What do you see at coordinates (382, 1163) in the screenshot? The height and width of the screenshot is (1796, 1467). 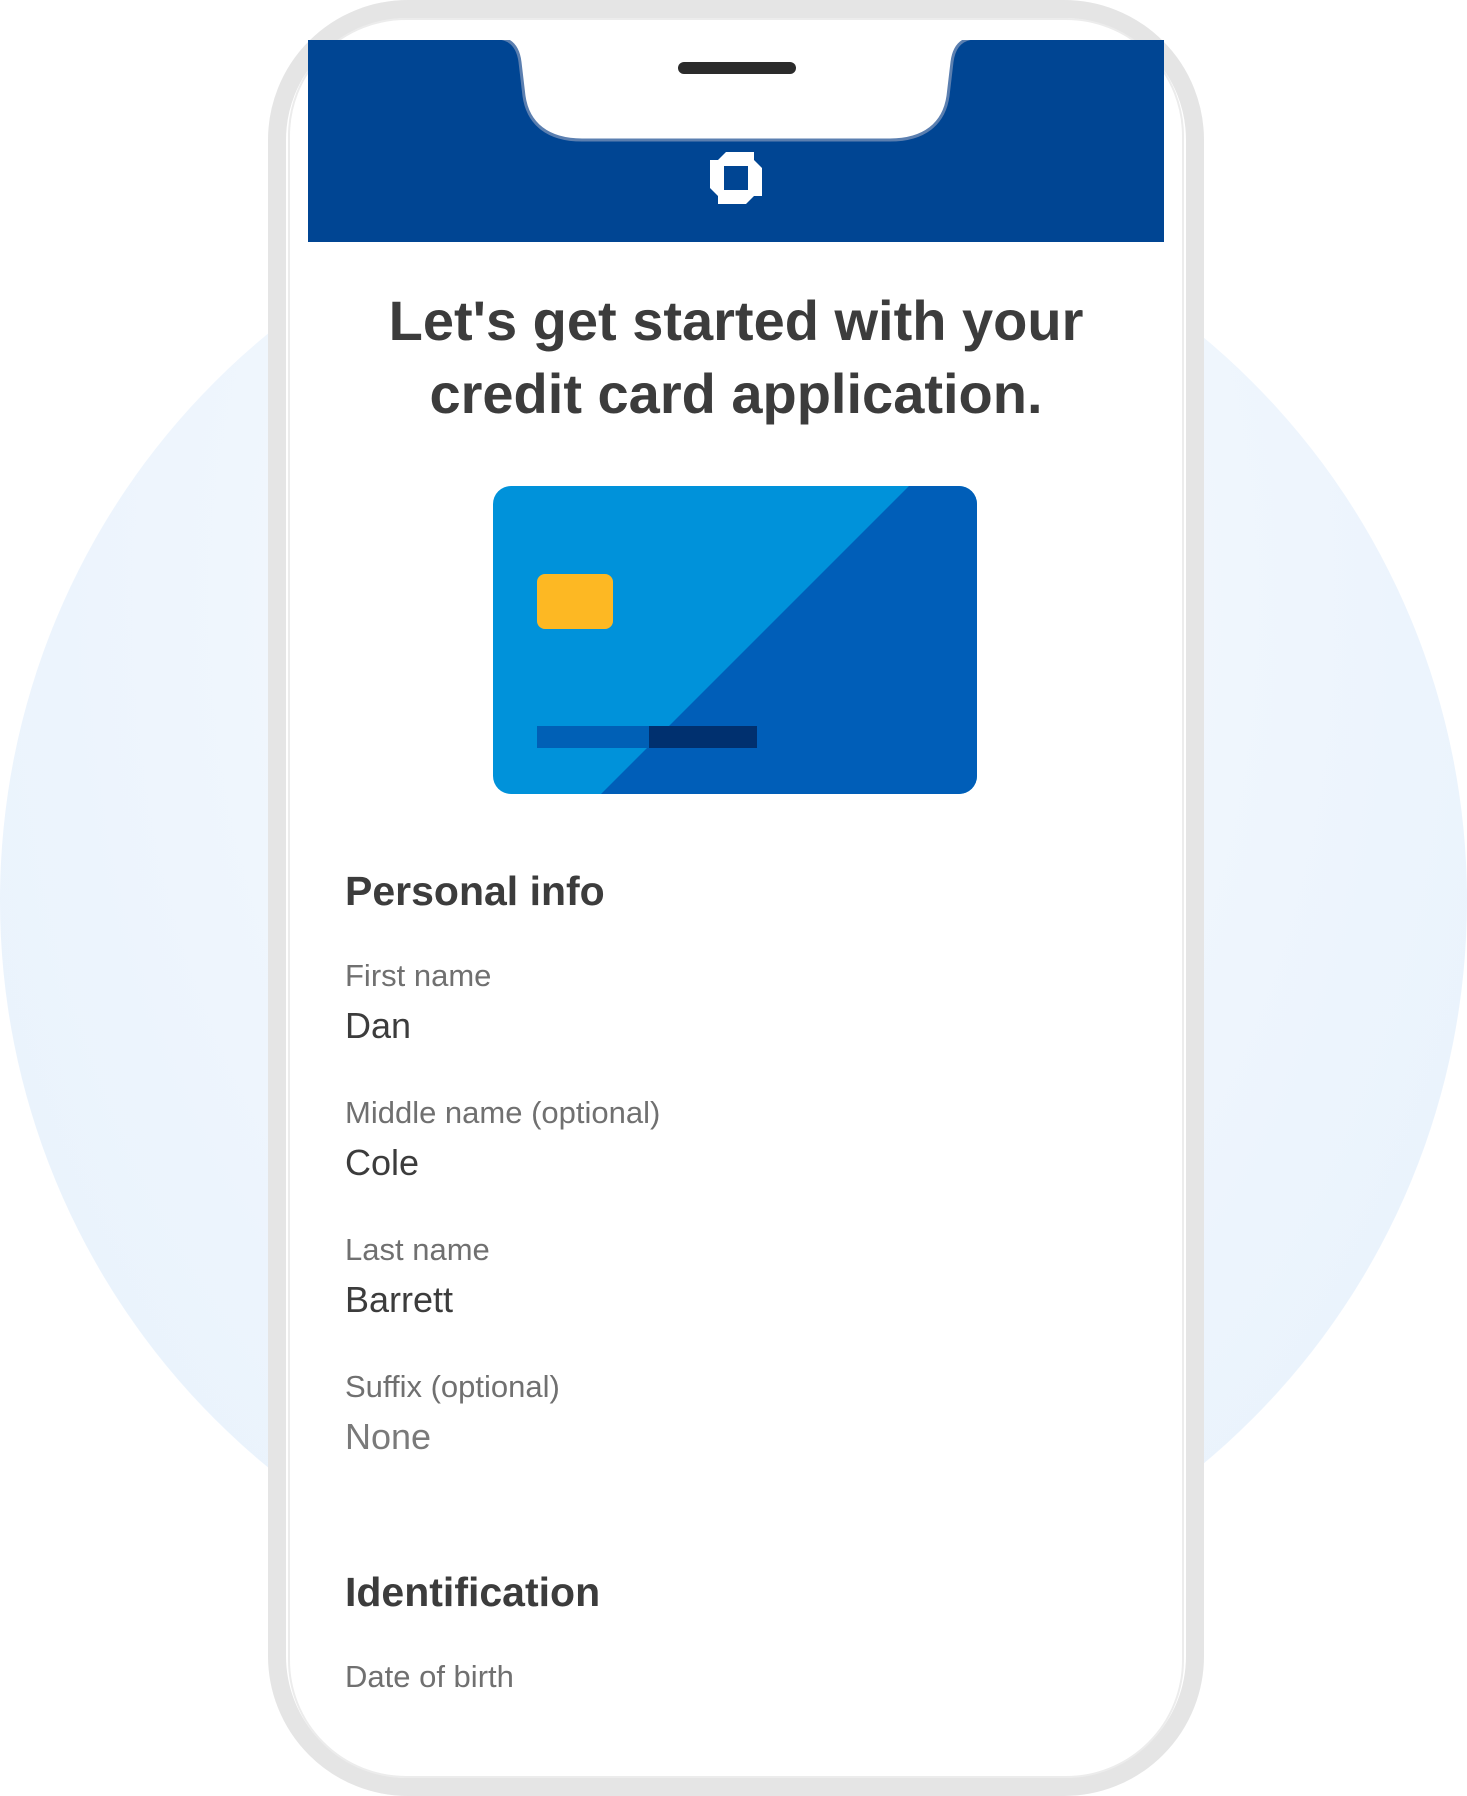 I see `middle-name-value: Cole` at bounding box center [382, 1163].